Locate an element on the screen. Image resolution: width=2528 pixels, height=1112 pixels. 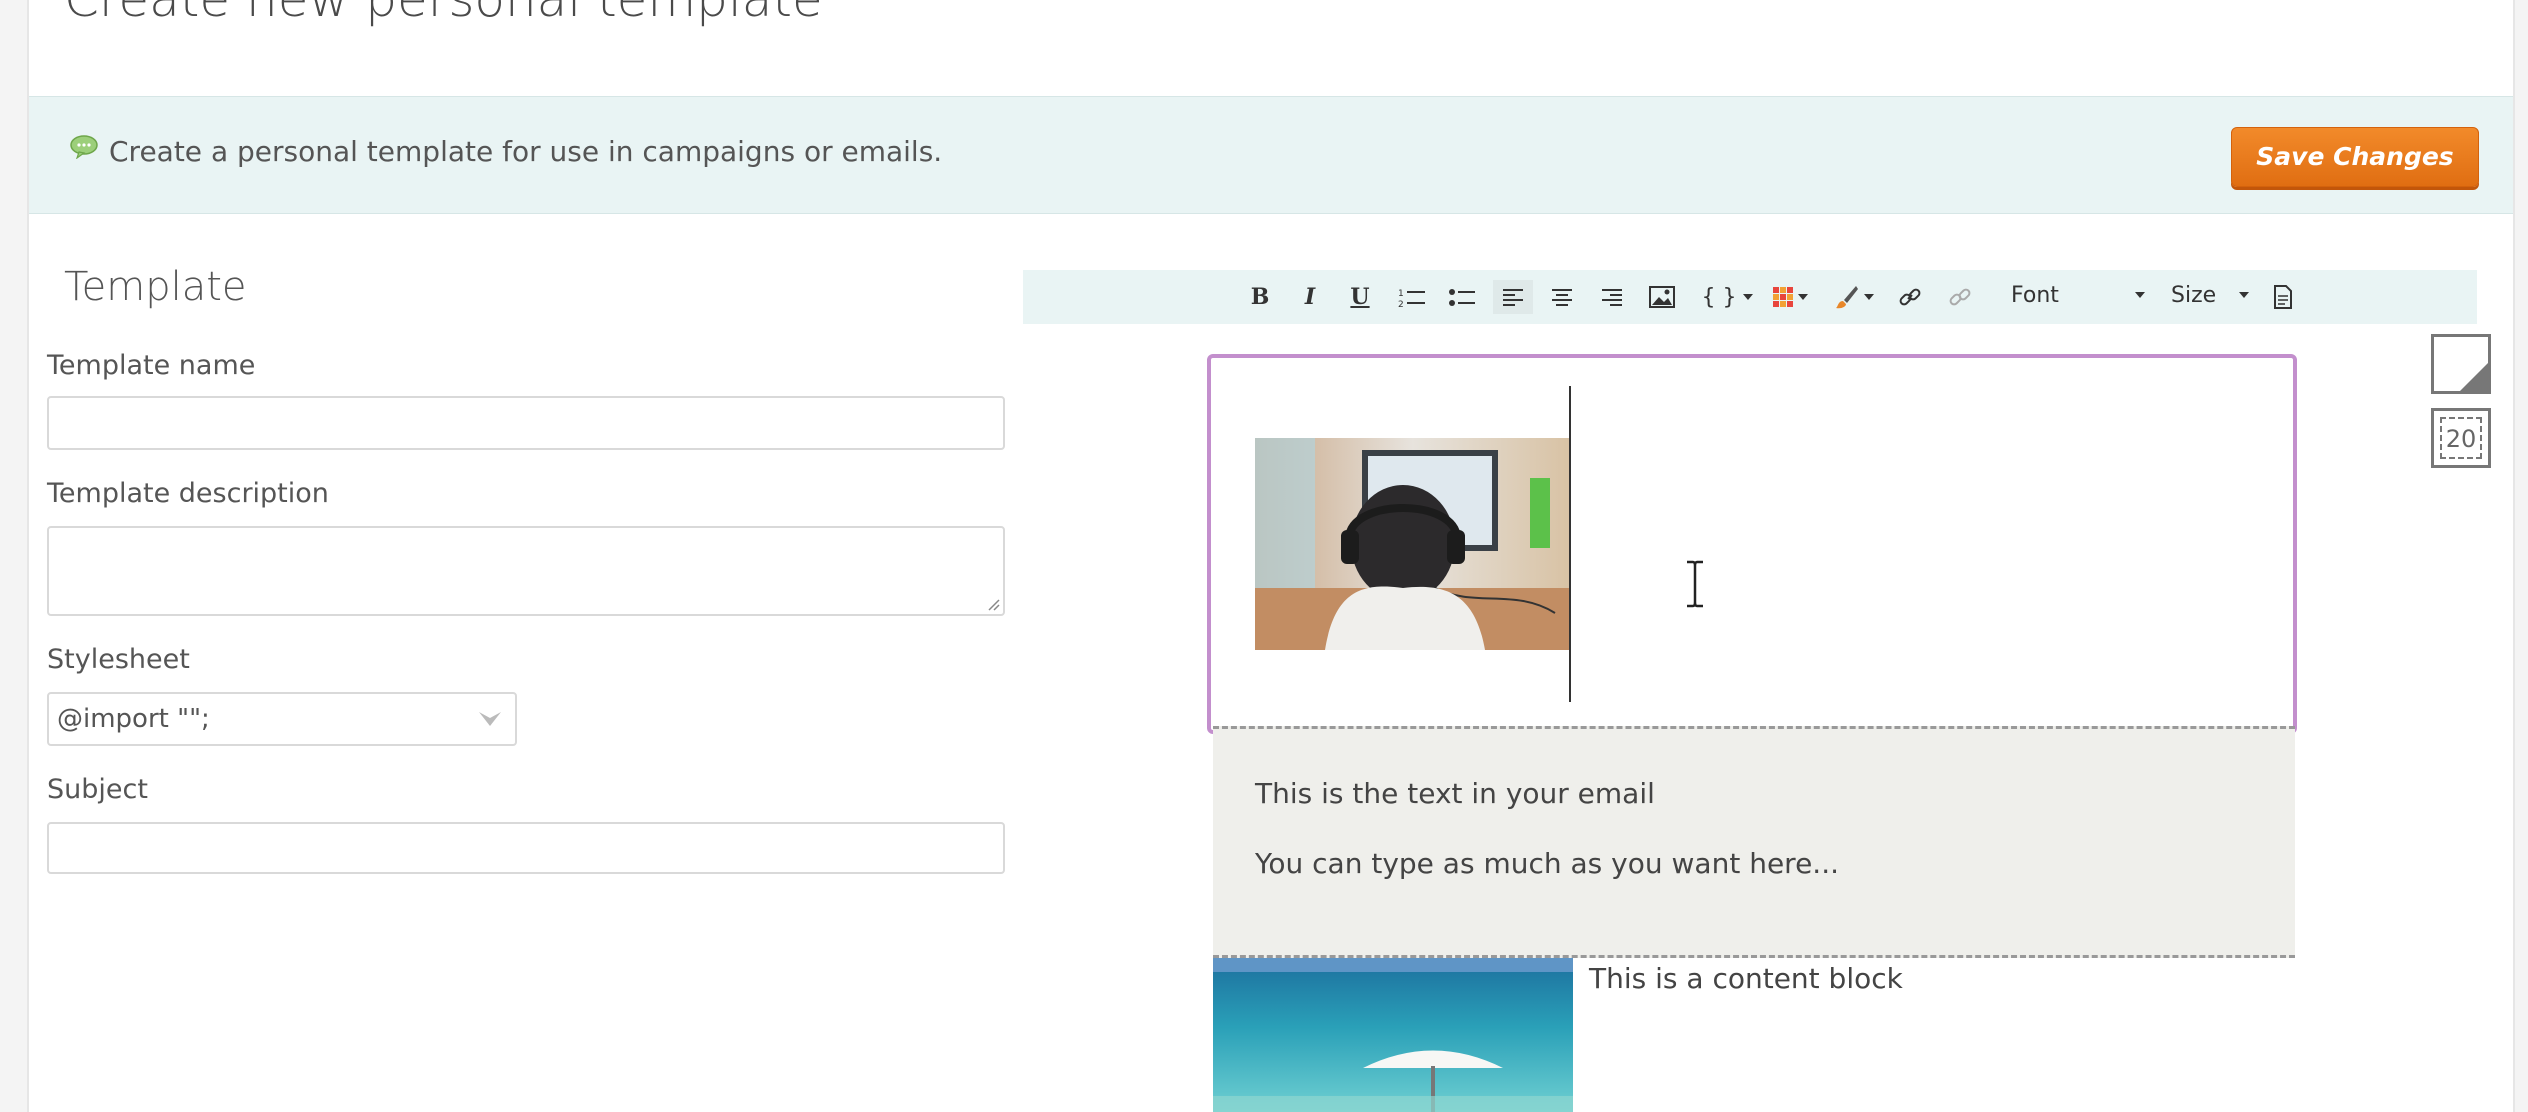
template-section-title: Template is located at coordinates (155, 287).